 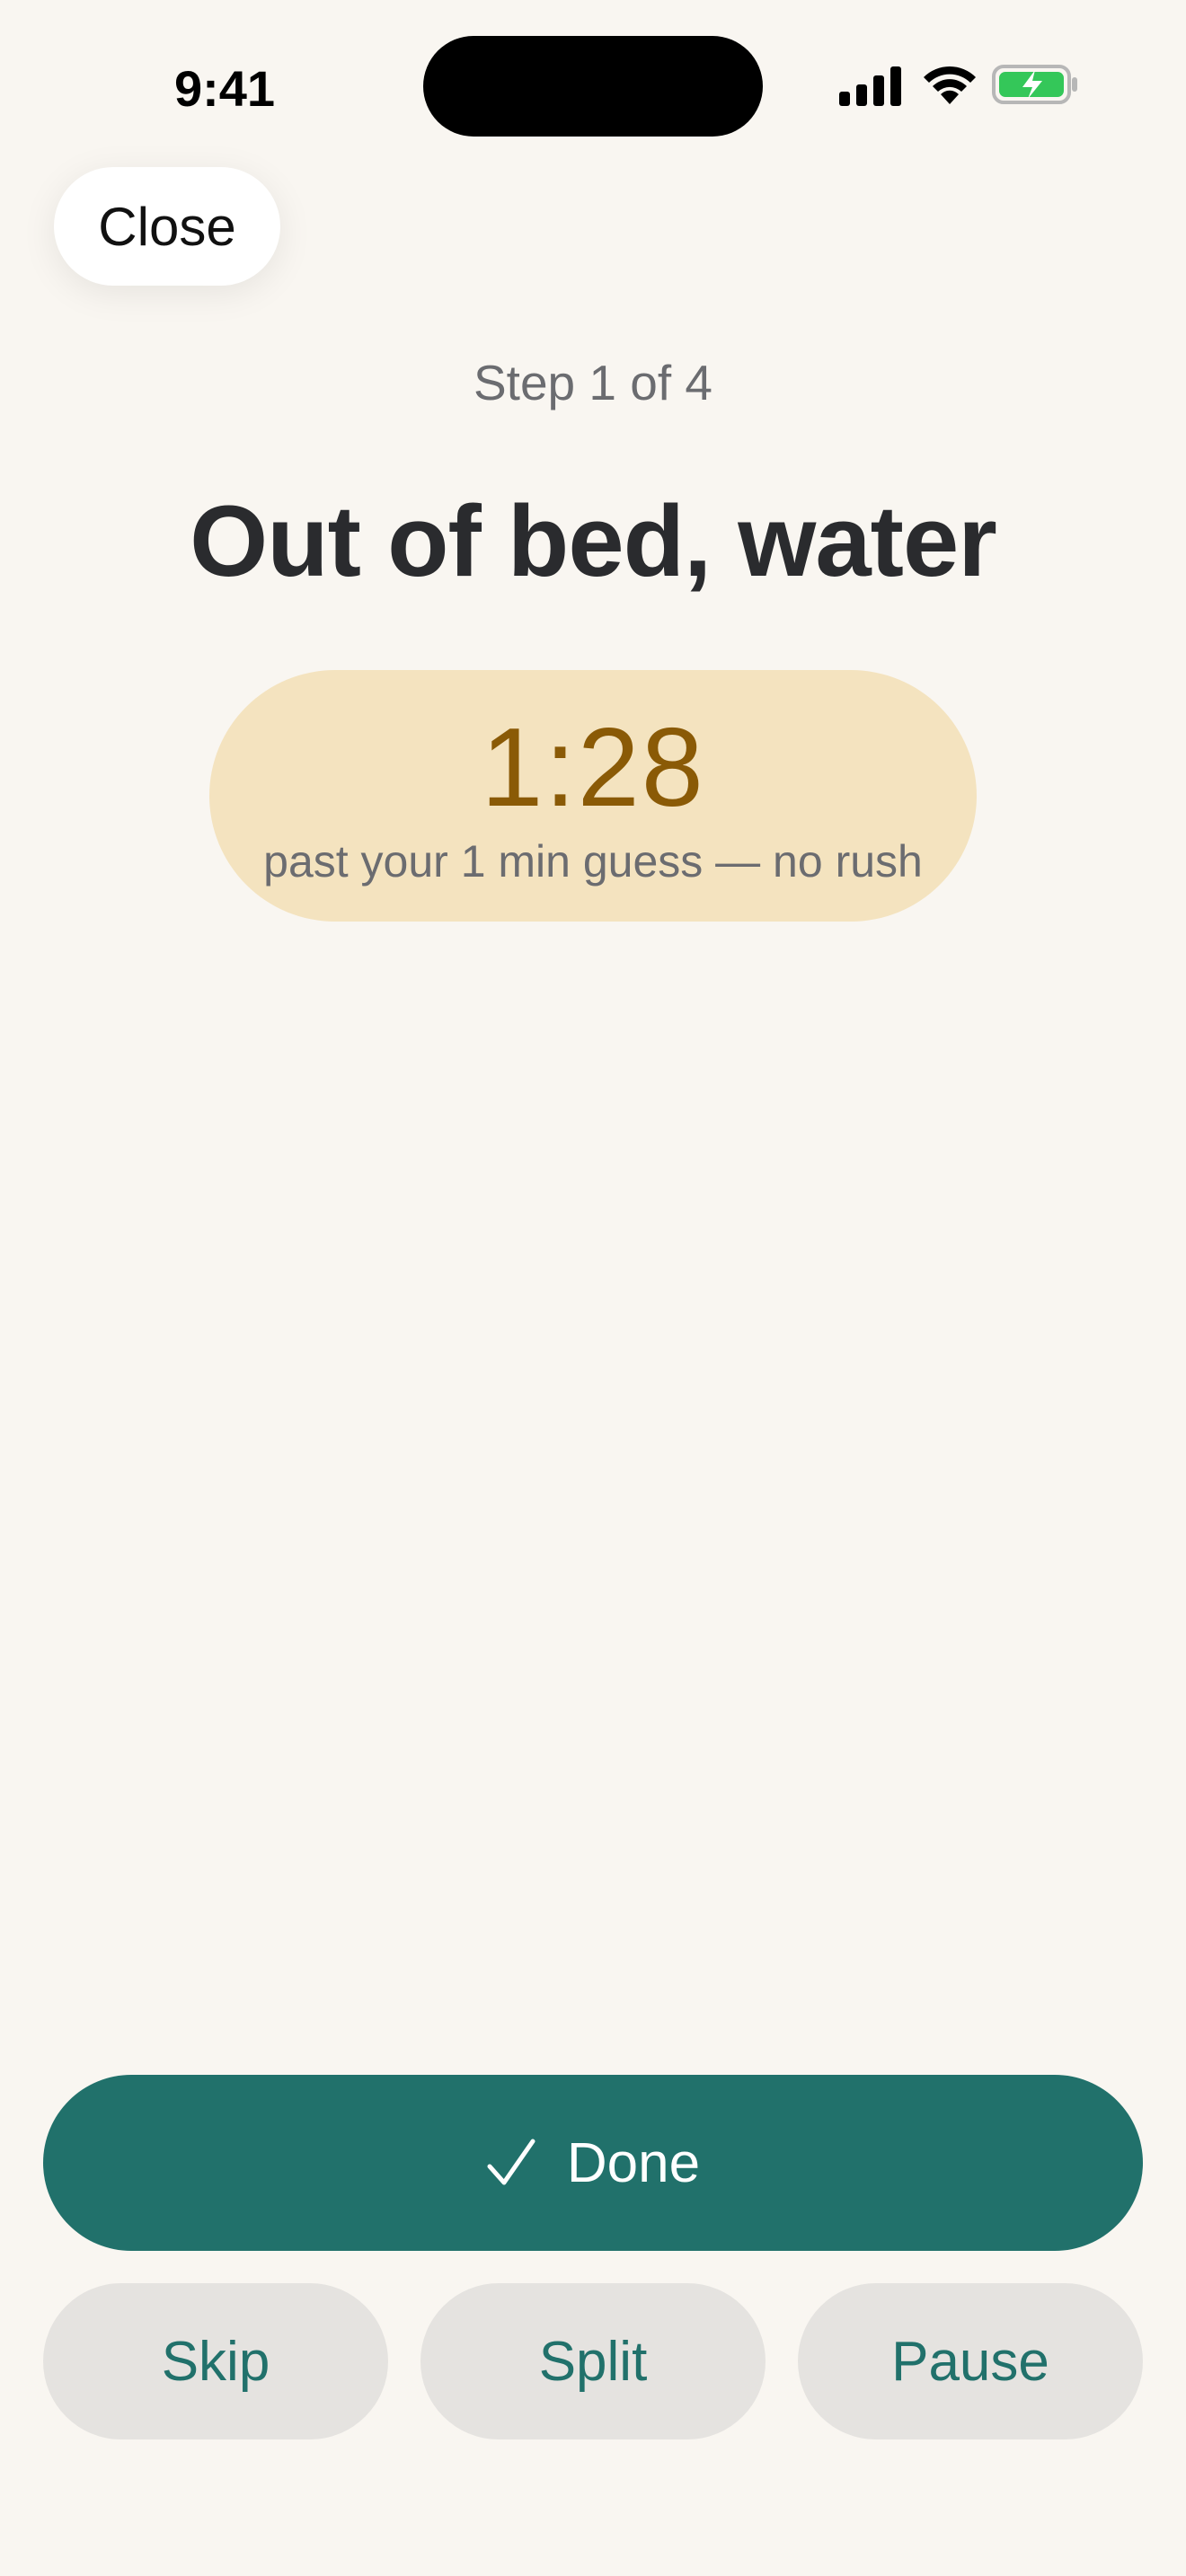 What do you see at coordinates (167, 226) in the screenshot?
I see `close-button: Close` at bounding box center [167, 226].